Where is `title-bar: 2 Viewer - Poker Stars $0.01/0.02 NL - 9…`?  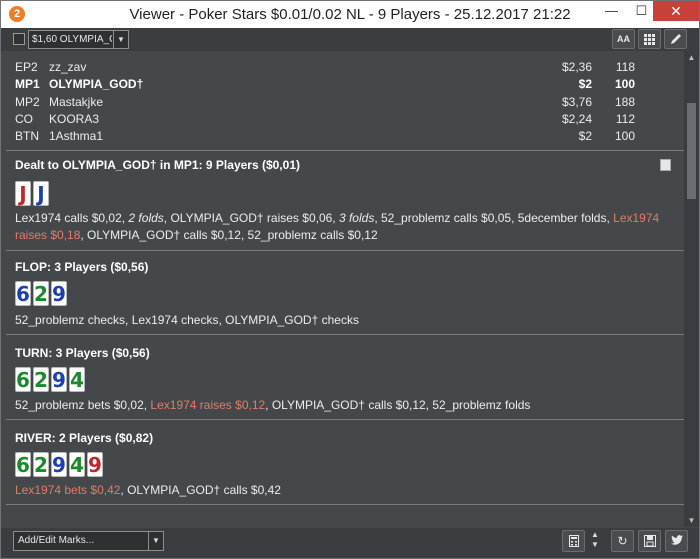 title-bar: 2 Viewer - Poker Stars $0.01/0.02 NL - 9… is located at coordinates (350, 14).